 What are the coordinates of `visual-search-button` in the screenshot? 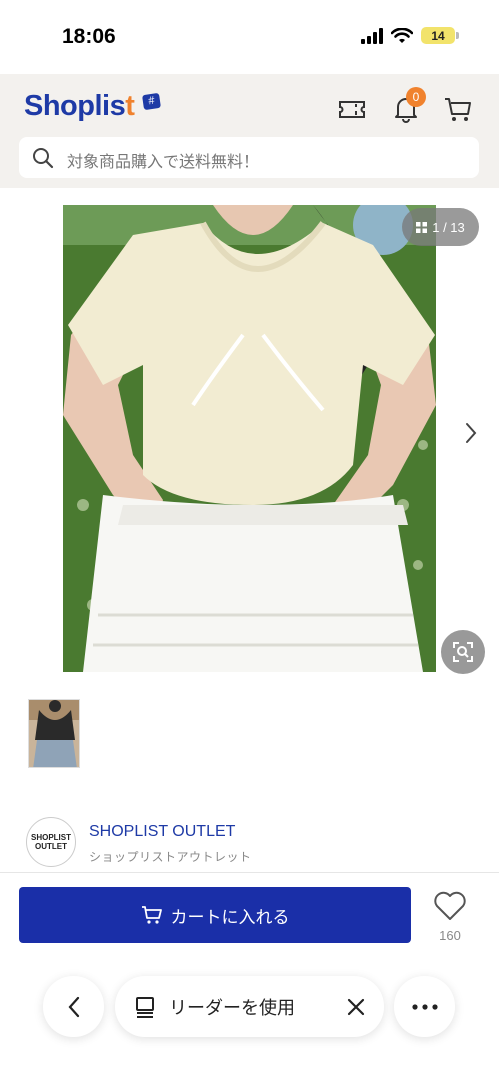 It's located at (463, 652).